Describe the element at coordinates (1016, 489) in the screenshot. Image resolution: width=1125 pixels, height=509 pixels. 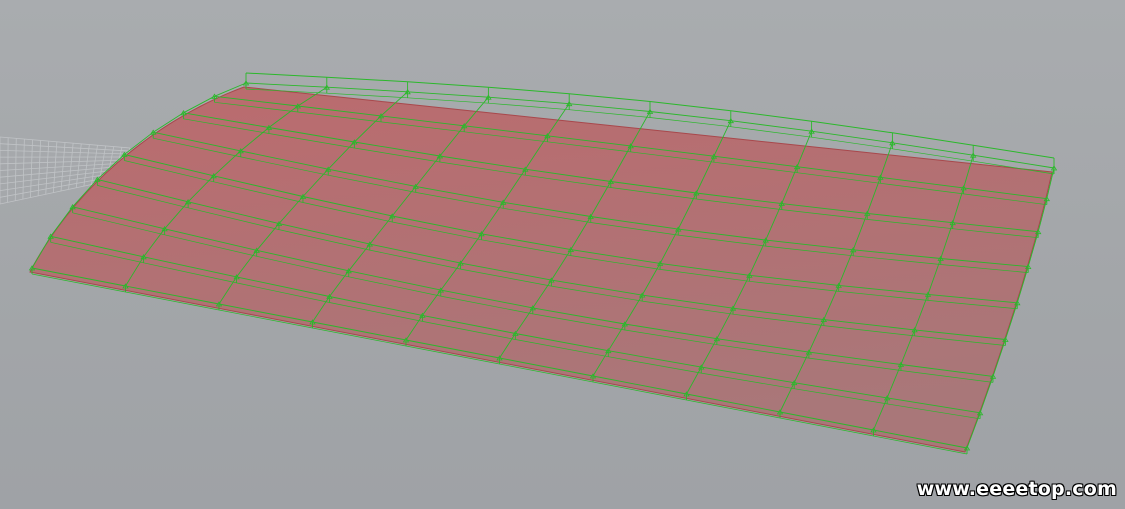
I see `watermark-text: www.eeeetop.com` at that location.